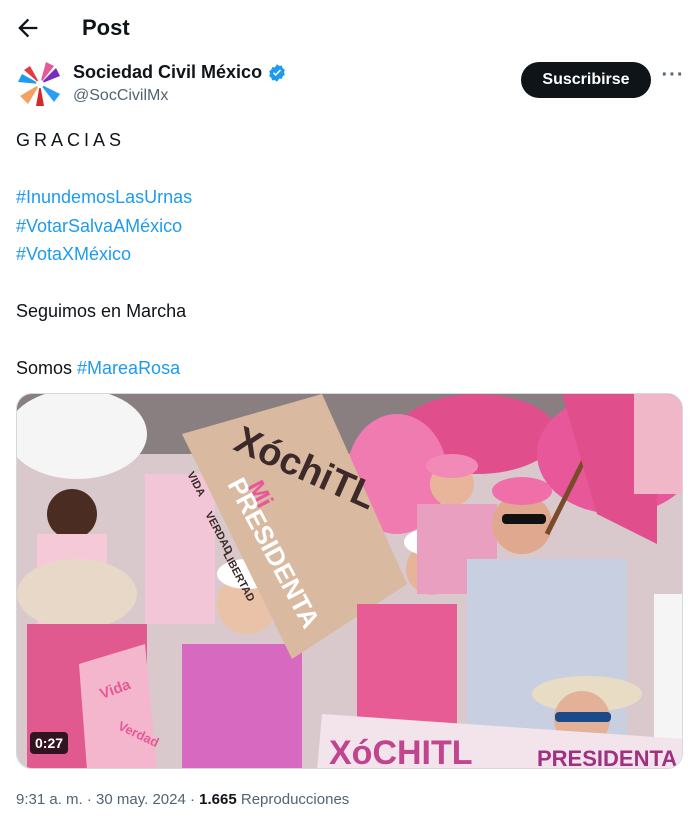  I want to click on tweet-line-gracias: GRACIAS, so click(71, 140).